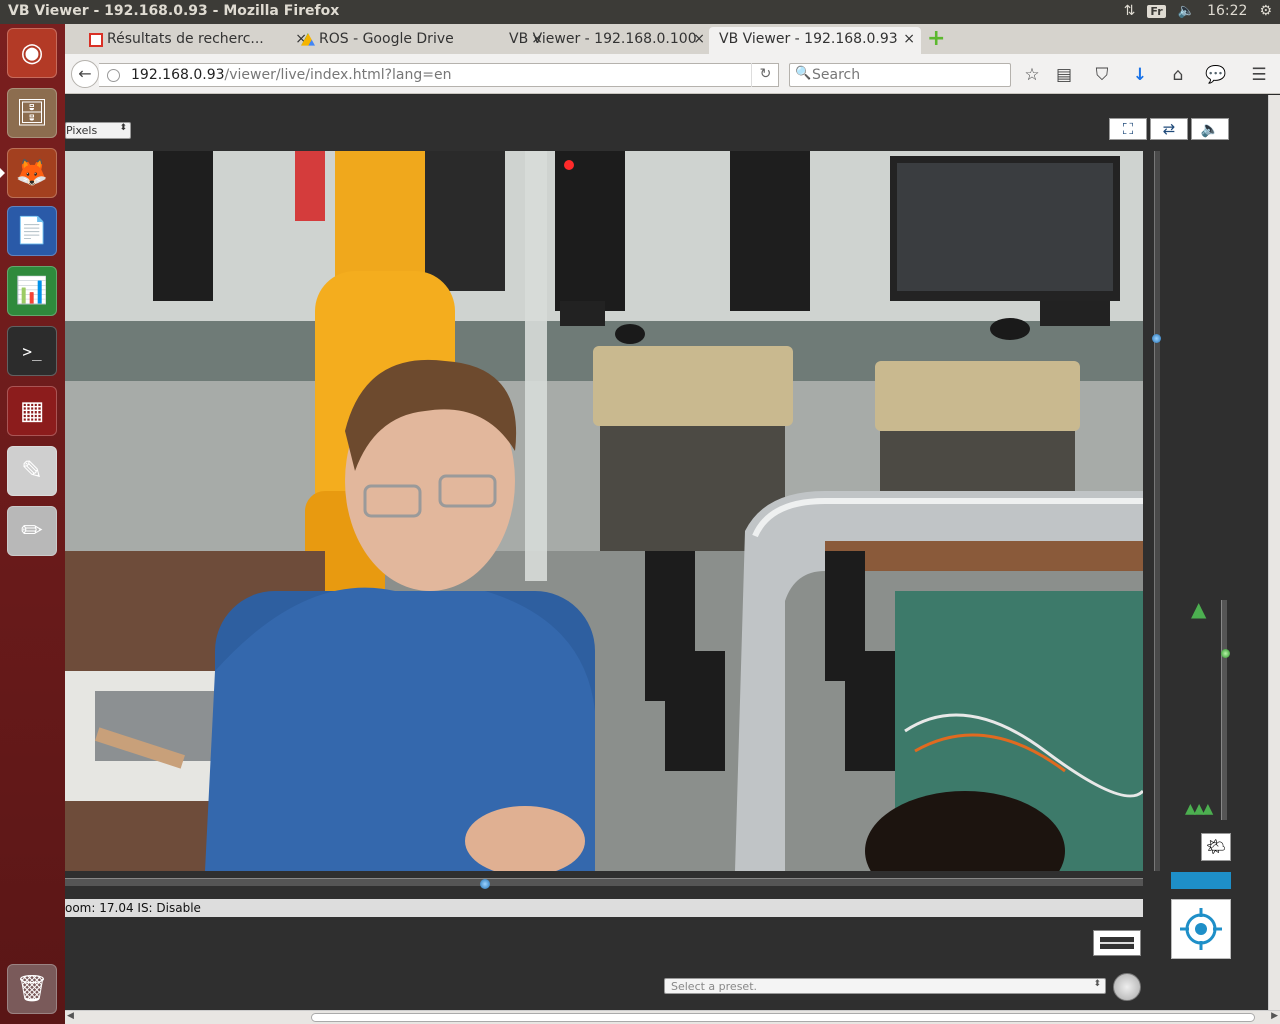  Describe the element at coordinates (28, 173) in the screenshot. I see `launcher-firefox-icon: 🦊` at that location.